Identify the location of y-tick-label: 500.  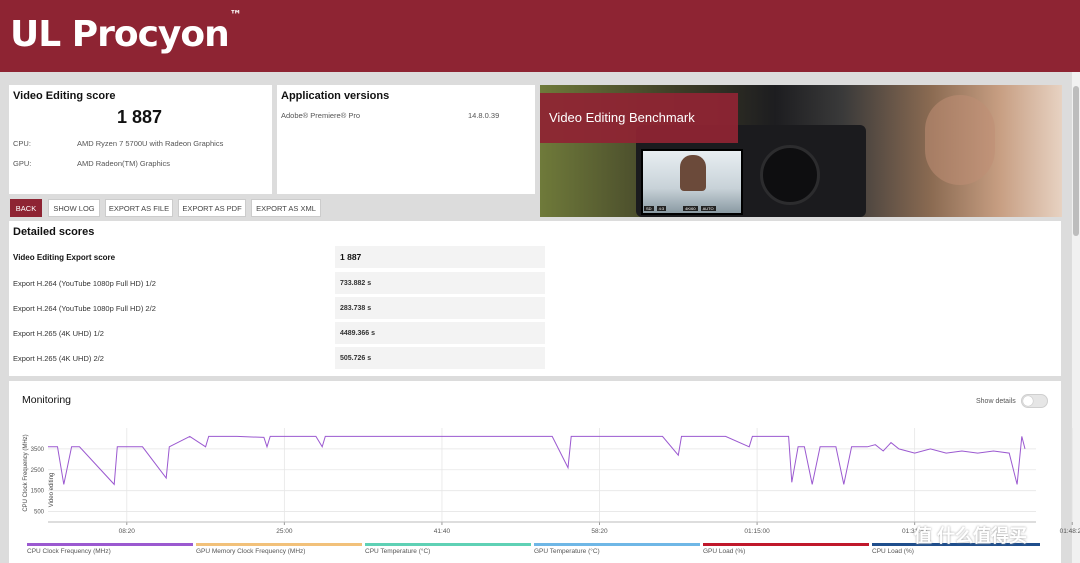
(39, 513).